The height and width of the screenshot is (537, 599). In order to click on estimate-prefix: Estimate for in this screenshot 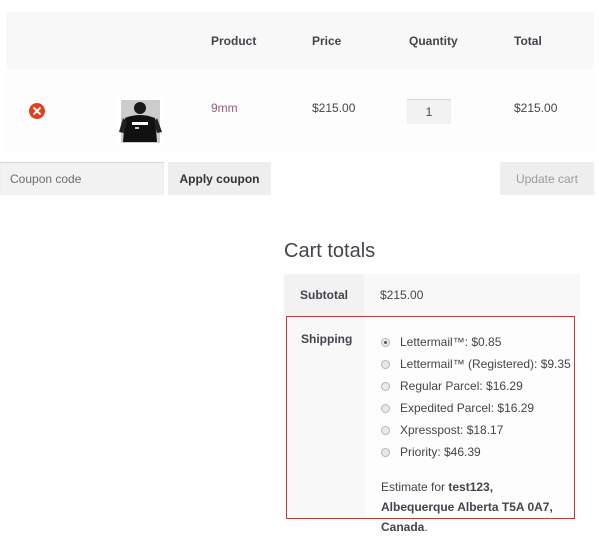, I will do `click(415, 487)`.